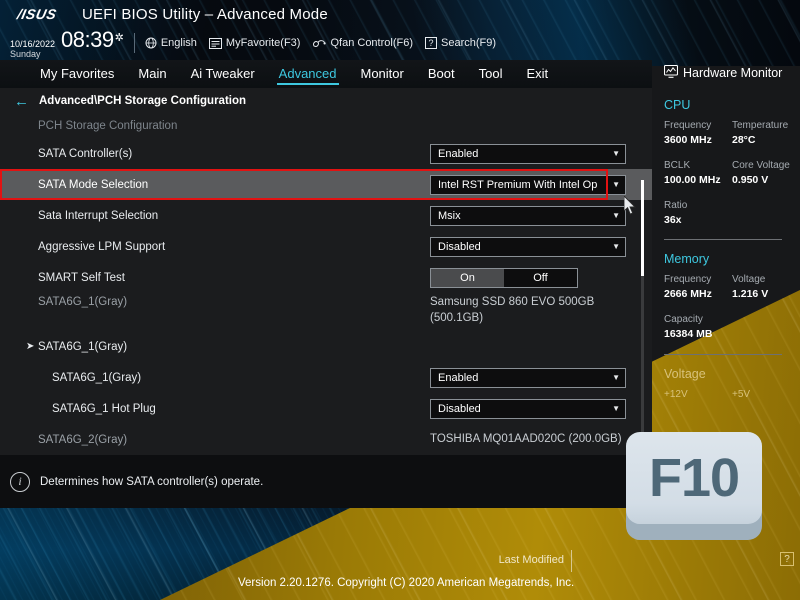  What do you see at coordinates (732, 213) in the screenshot?
I see `hm-row: Ratio 36x` at bounding box center [732, 213].